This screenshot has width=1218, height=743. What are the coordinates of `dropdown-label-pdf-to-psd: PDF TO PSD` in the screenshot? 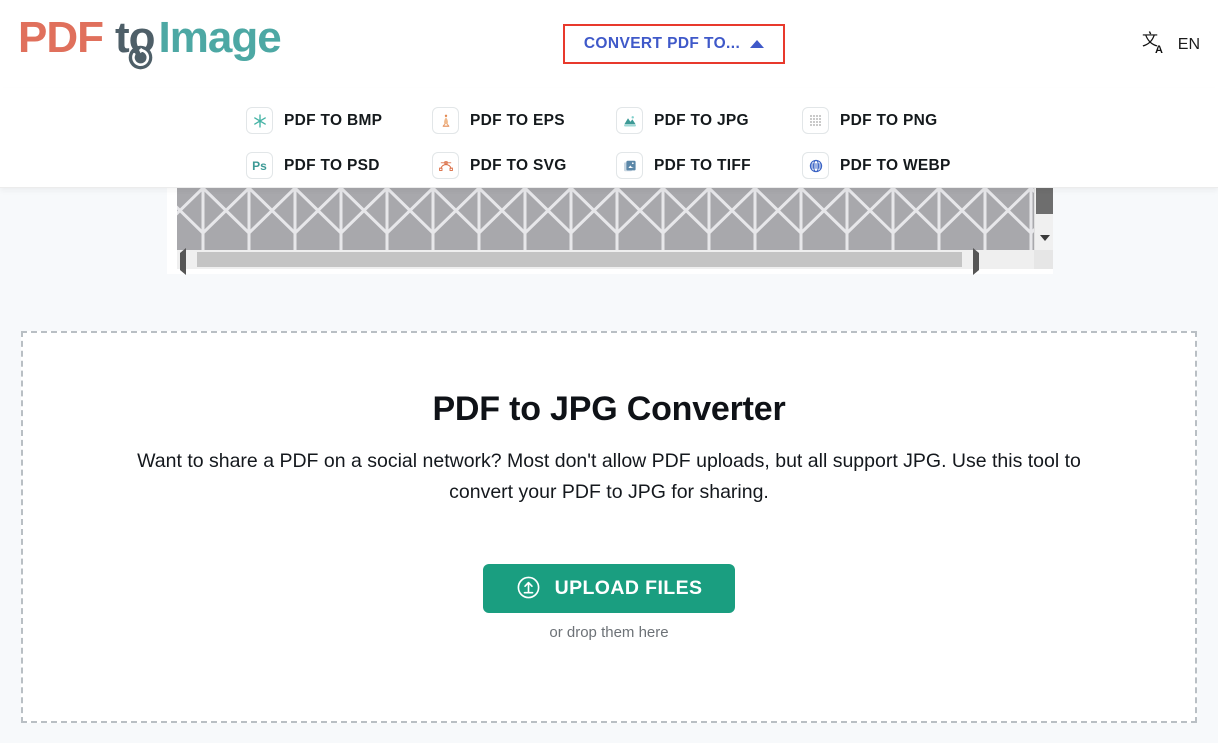 It's located at (332, 165).